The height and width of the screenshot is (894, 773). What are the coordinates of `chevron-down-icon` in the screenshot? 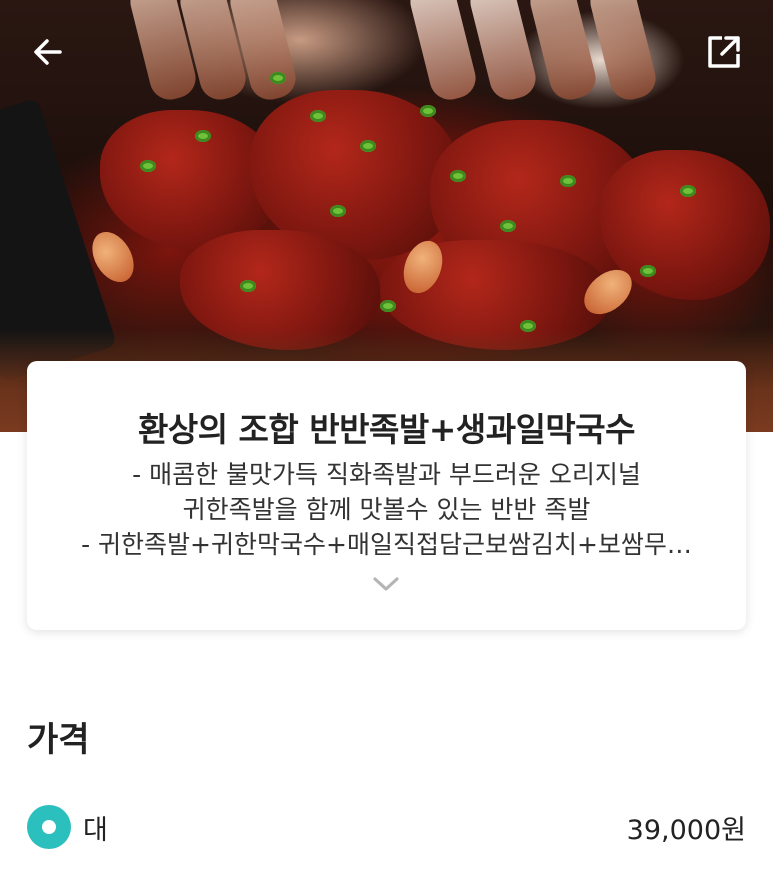 It's located at (386, 584).